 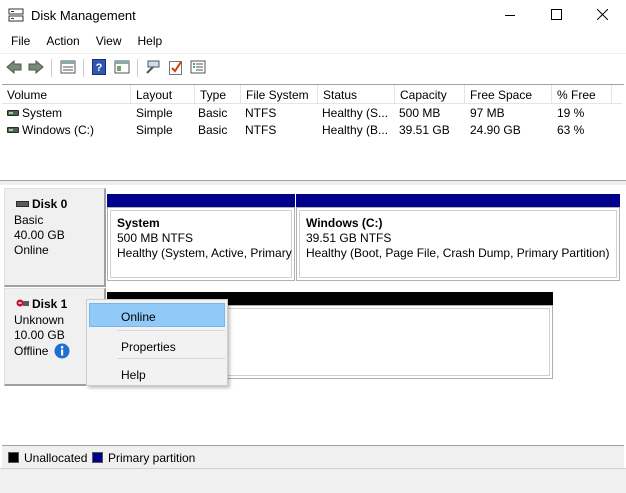 I want to click on legend-swatch-primary, so click(x=97, y=457).